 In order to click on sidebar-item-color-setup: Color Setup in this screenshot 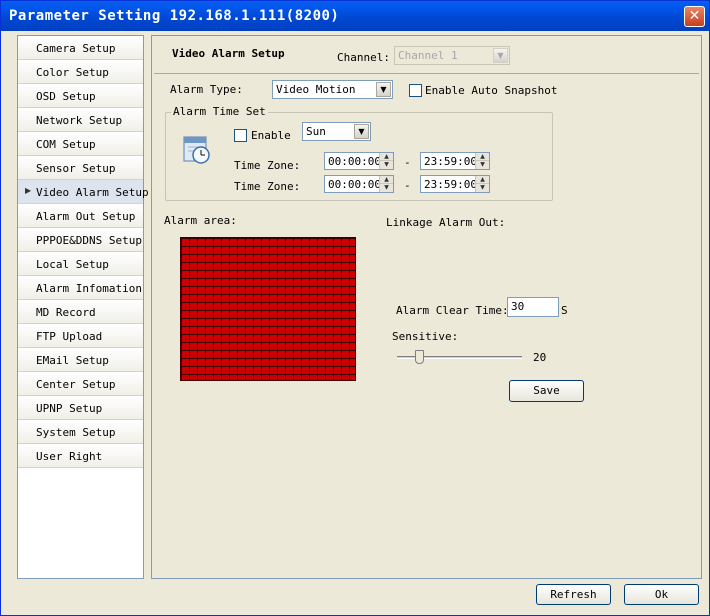, I will do `click(80, 72)`.